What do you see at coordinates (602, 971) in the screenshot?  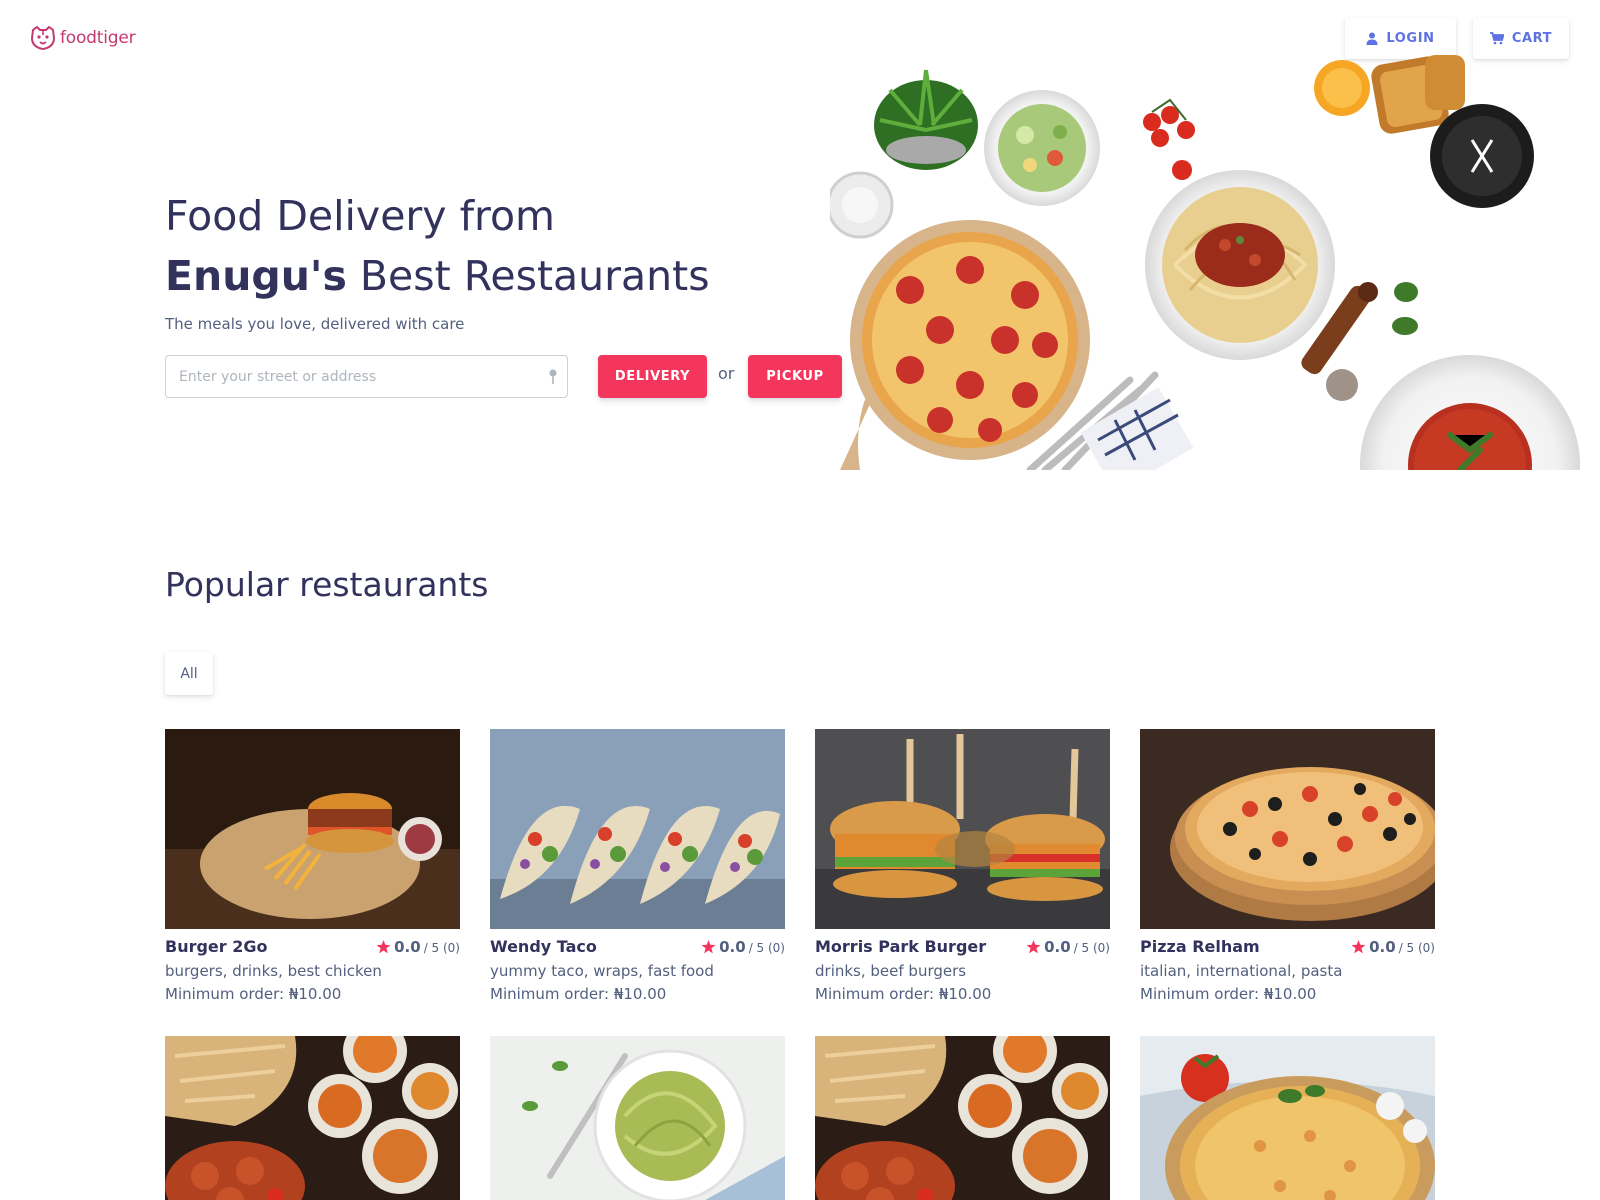 I see `restaurant-tags: yummy taco, wraps, fast food` at bounding box center [602, 971].